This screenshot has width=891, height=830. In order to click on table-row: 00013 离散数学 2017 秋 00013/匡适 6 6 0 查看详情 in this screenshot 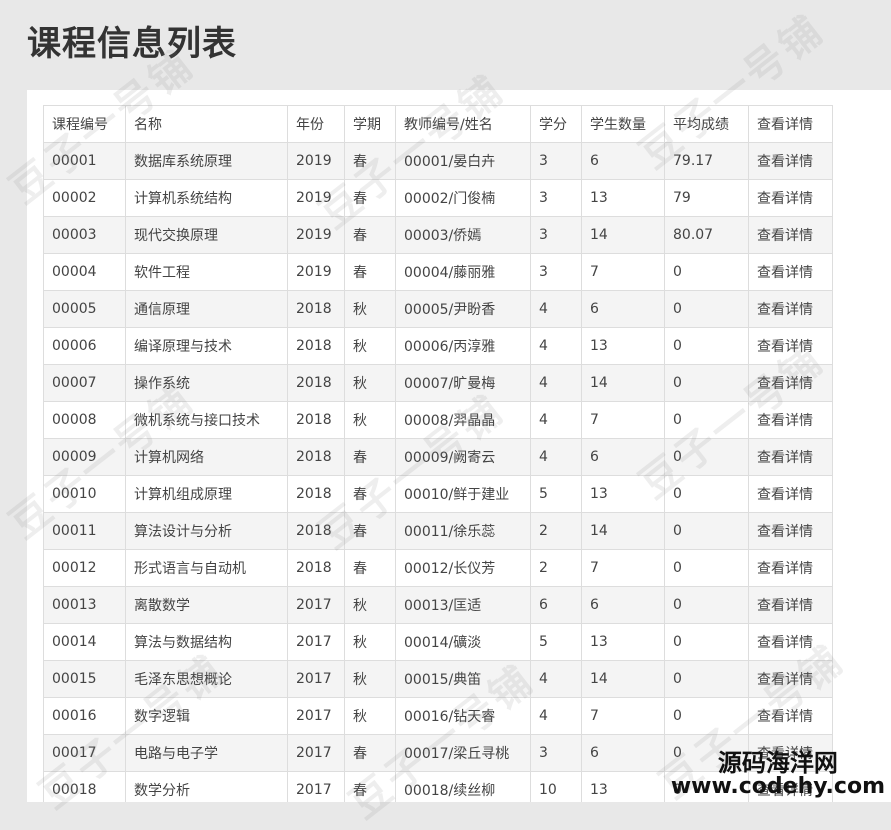, I will do `click(438, 605)`.